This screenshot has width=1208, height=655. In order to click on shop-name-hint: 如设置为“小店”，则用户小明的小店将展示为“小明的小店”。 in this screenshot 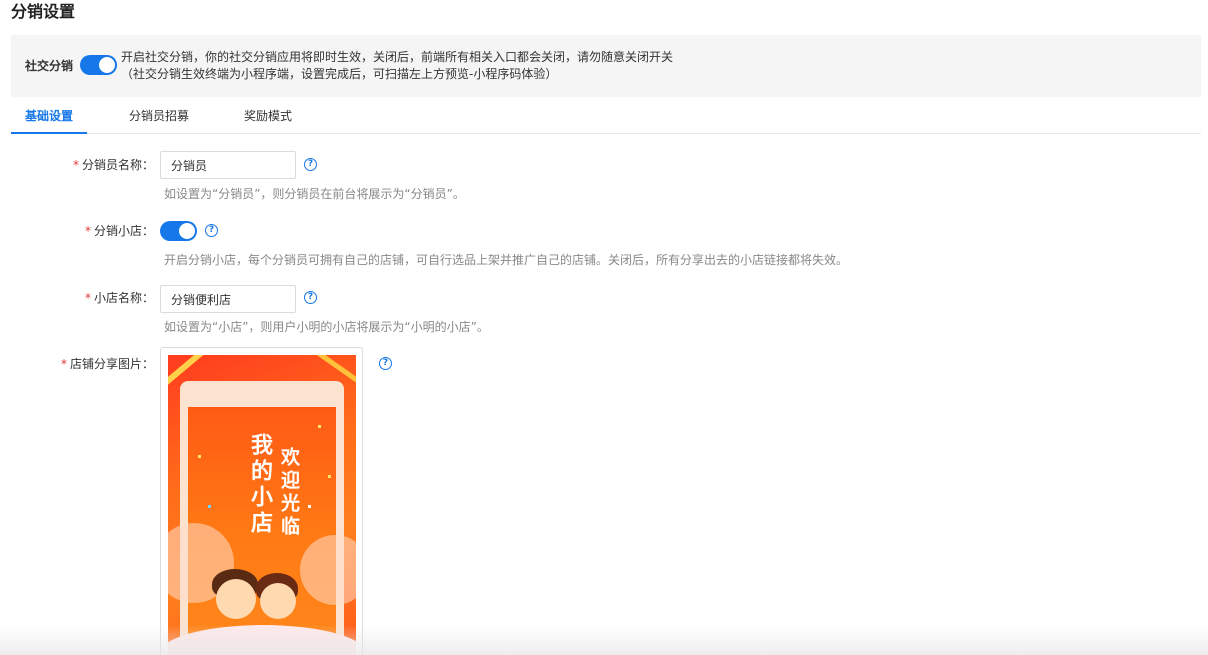, I will do `click(326, 327)`.